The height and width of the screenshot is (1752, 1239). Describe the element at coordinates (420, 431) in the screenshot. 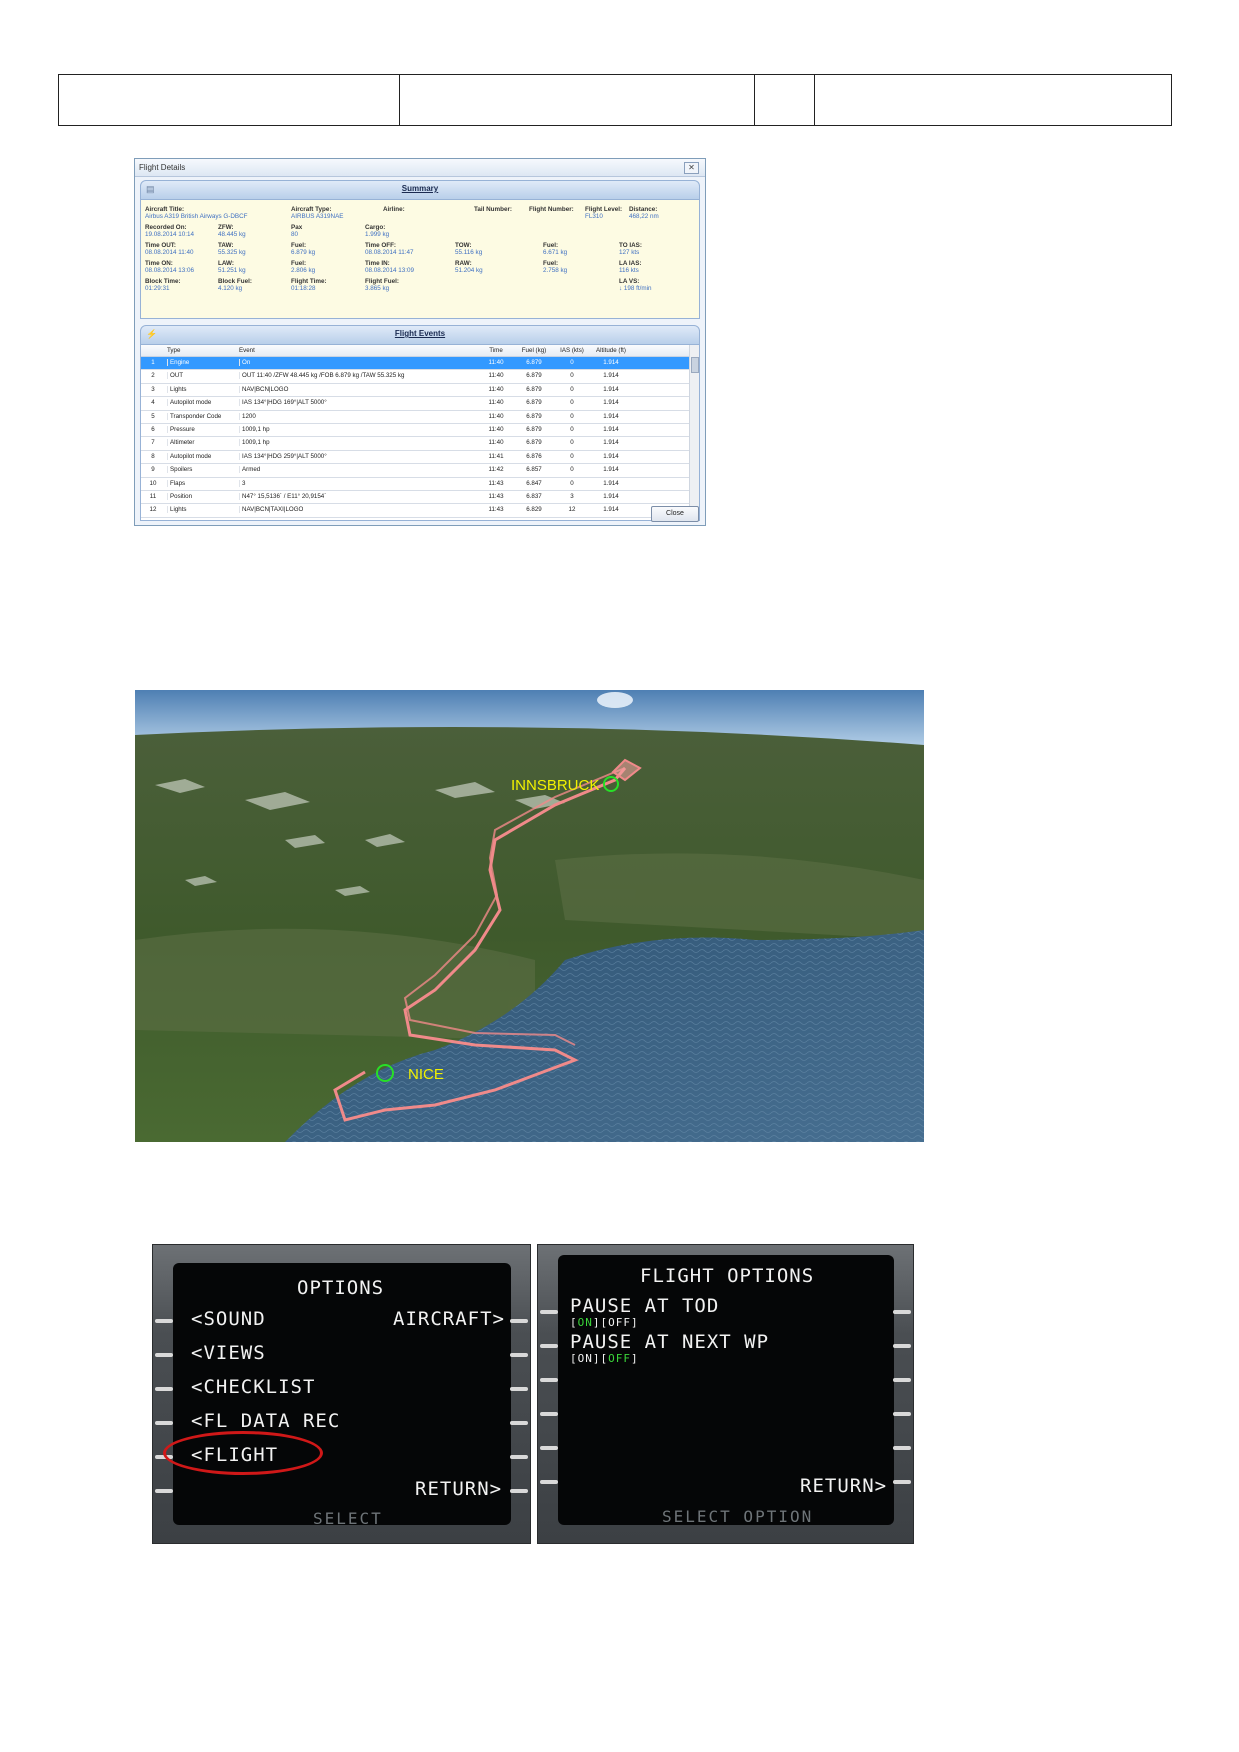

I see `table-row: 6 Pressure 1009,1 hp 11:40 6.879 0 1.914` at that location.